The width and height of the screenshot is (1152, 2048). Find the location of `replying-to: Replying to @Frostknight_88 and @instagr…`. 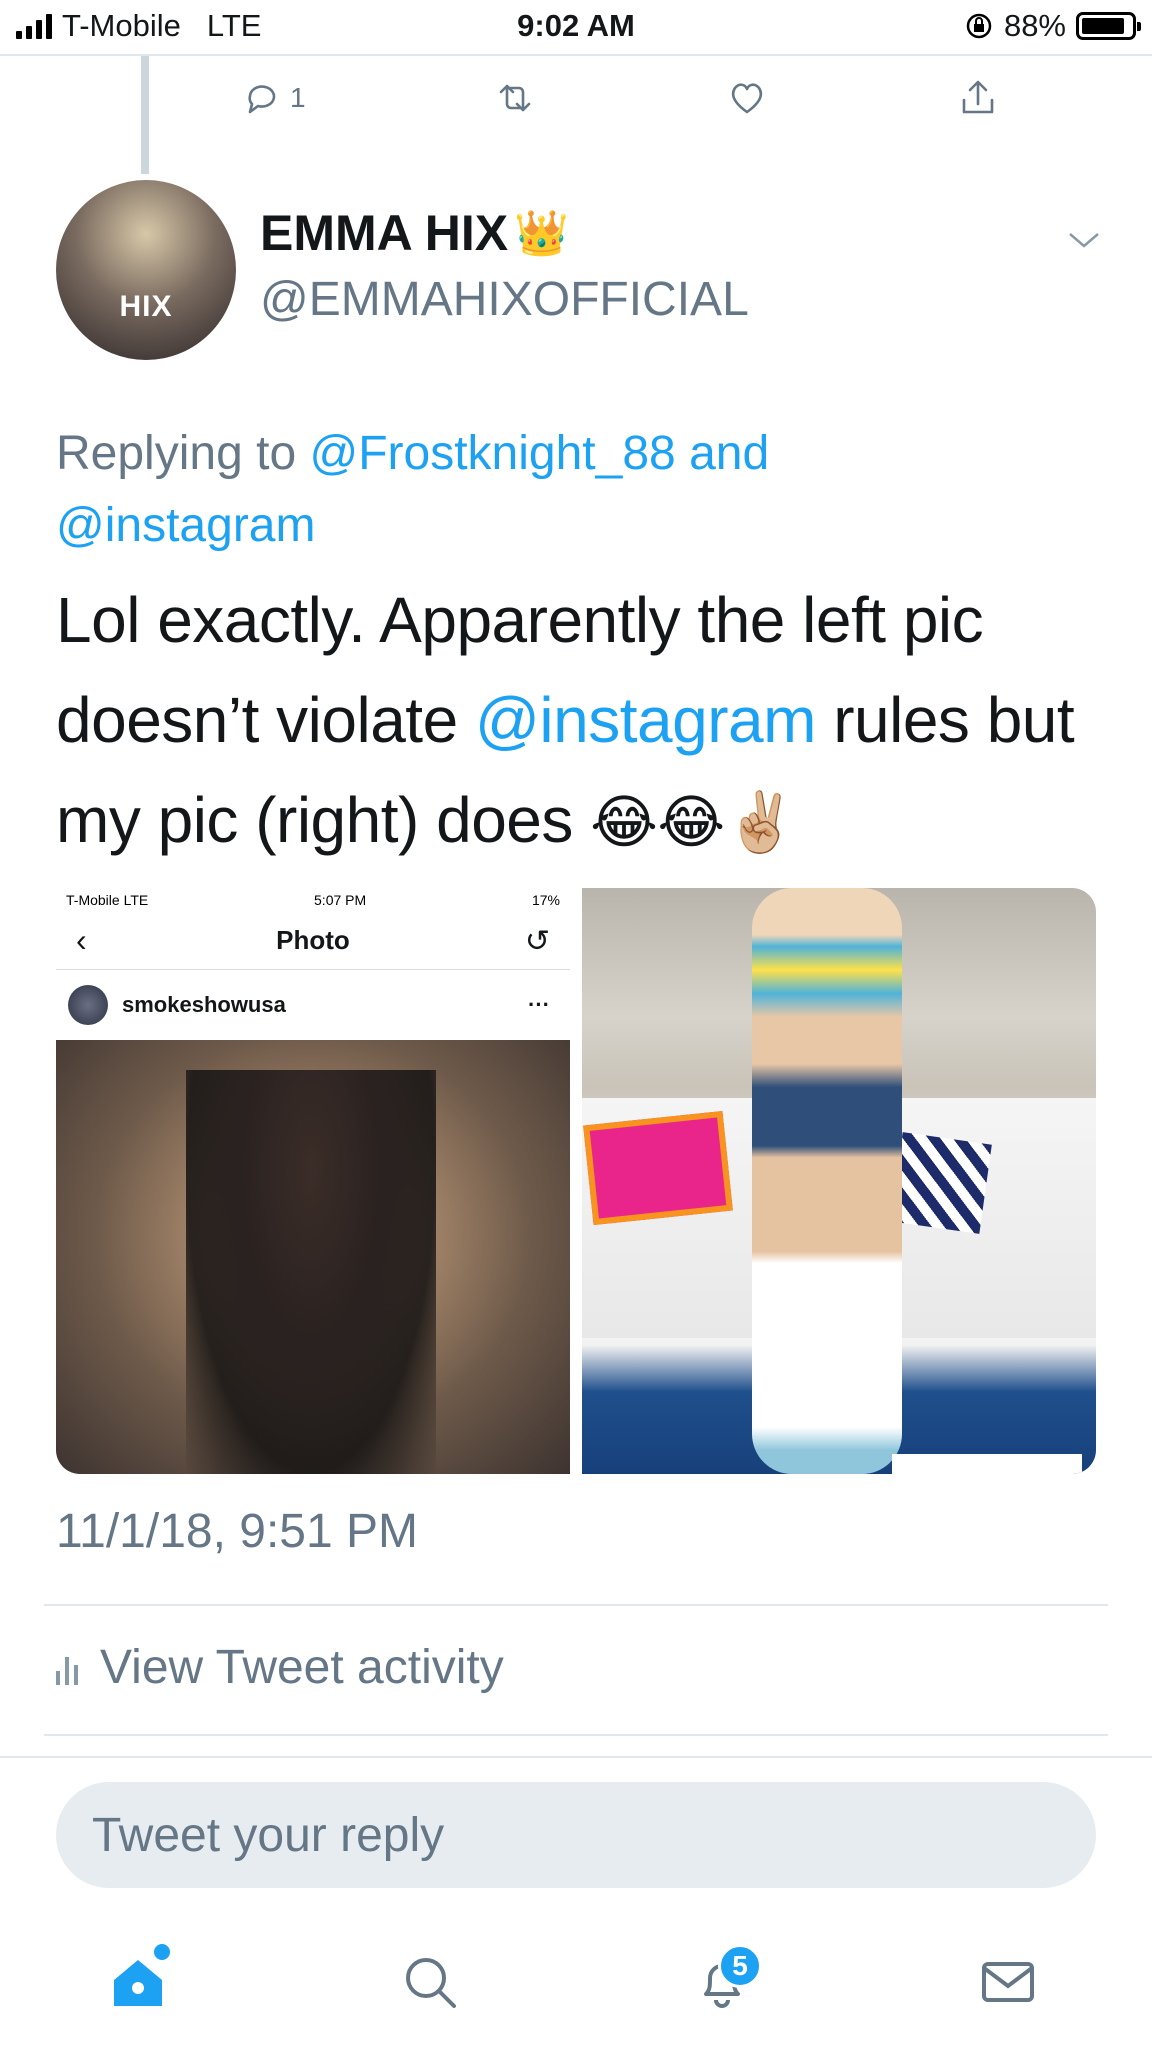

replying-to: Replying to @Frostknight_88 and @instagr… is located at coordinates (576, 490).